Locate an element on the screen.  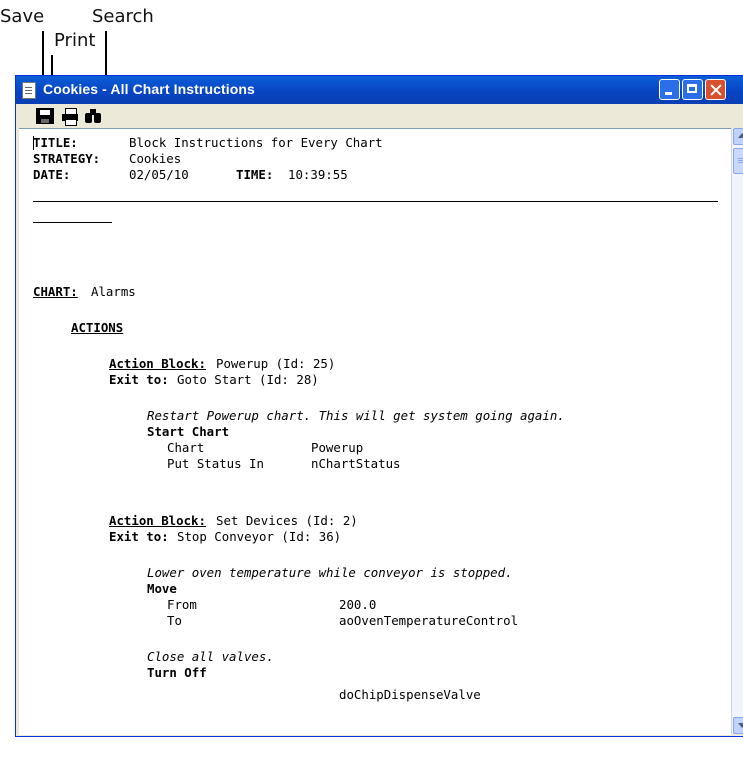
document-icon is located at coordinates (29, 90).